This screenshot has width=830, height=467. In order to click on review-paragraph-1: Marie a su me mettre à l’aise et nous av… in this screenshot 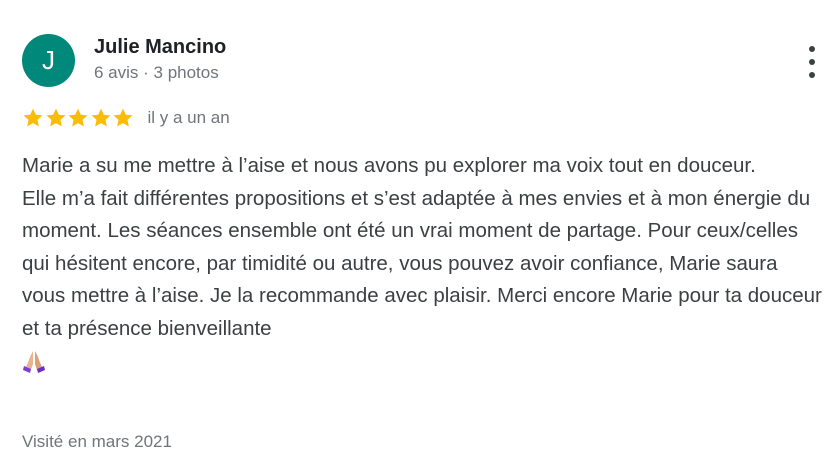, I will do `click(389, 165)`.